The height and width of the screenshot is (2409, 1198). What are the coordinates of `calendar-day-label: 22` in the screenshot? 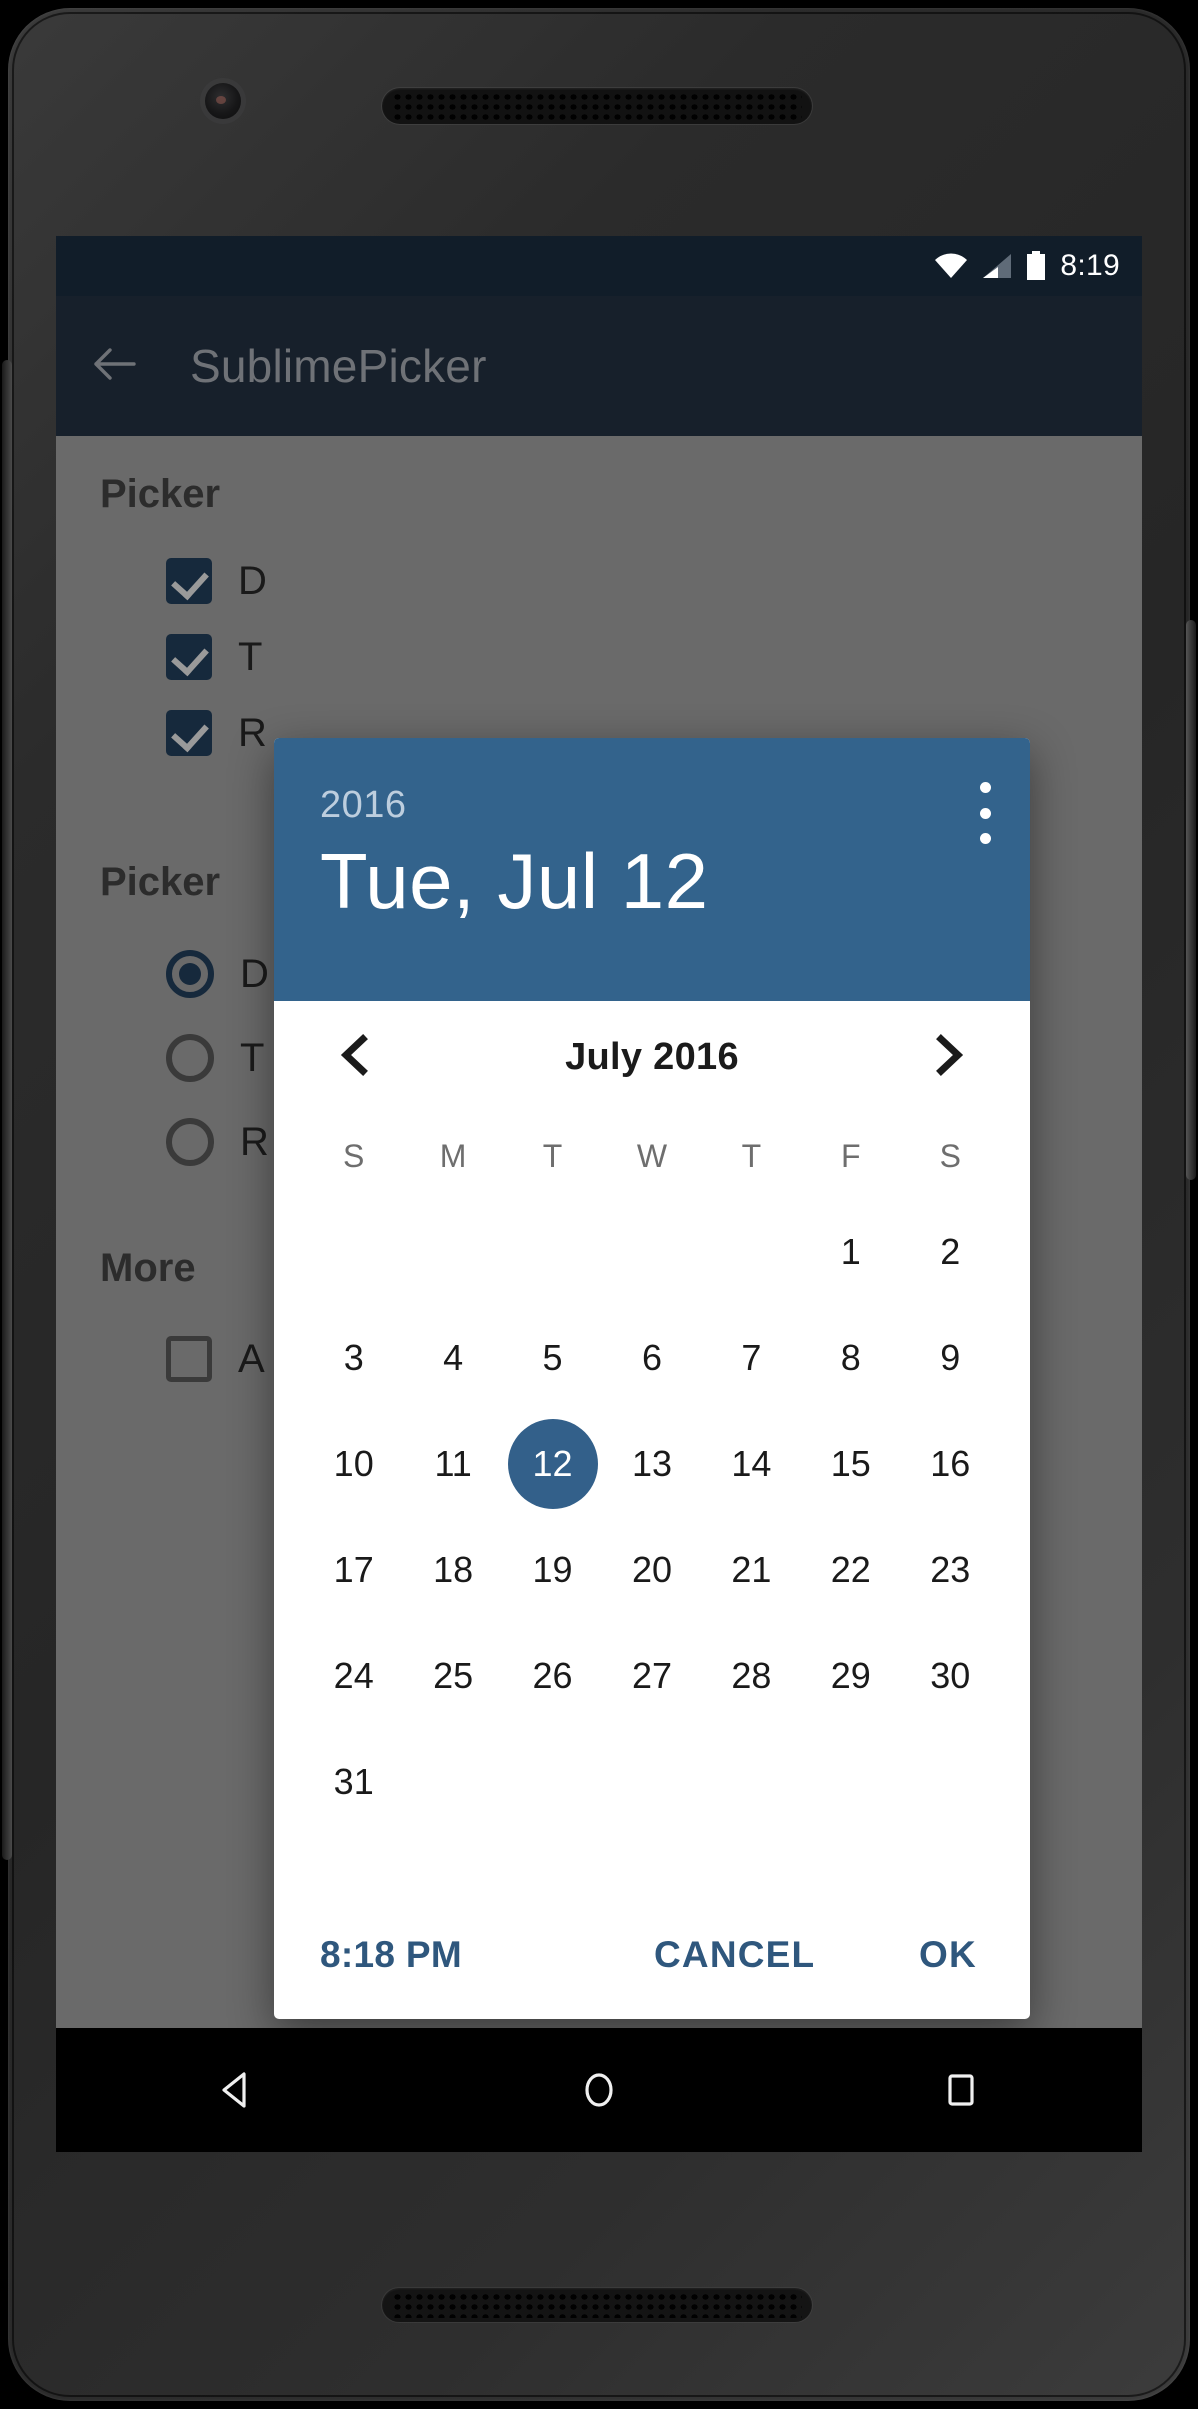 It's located at (851, 1570).